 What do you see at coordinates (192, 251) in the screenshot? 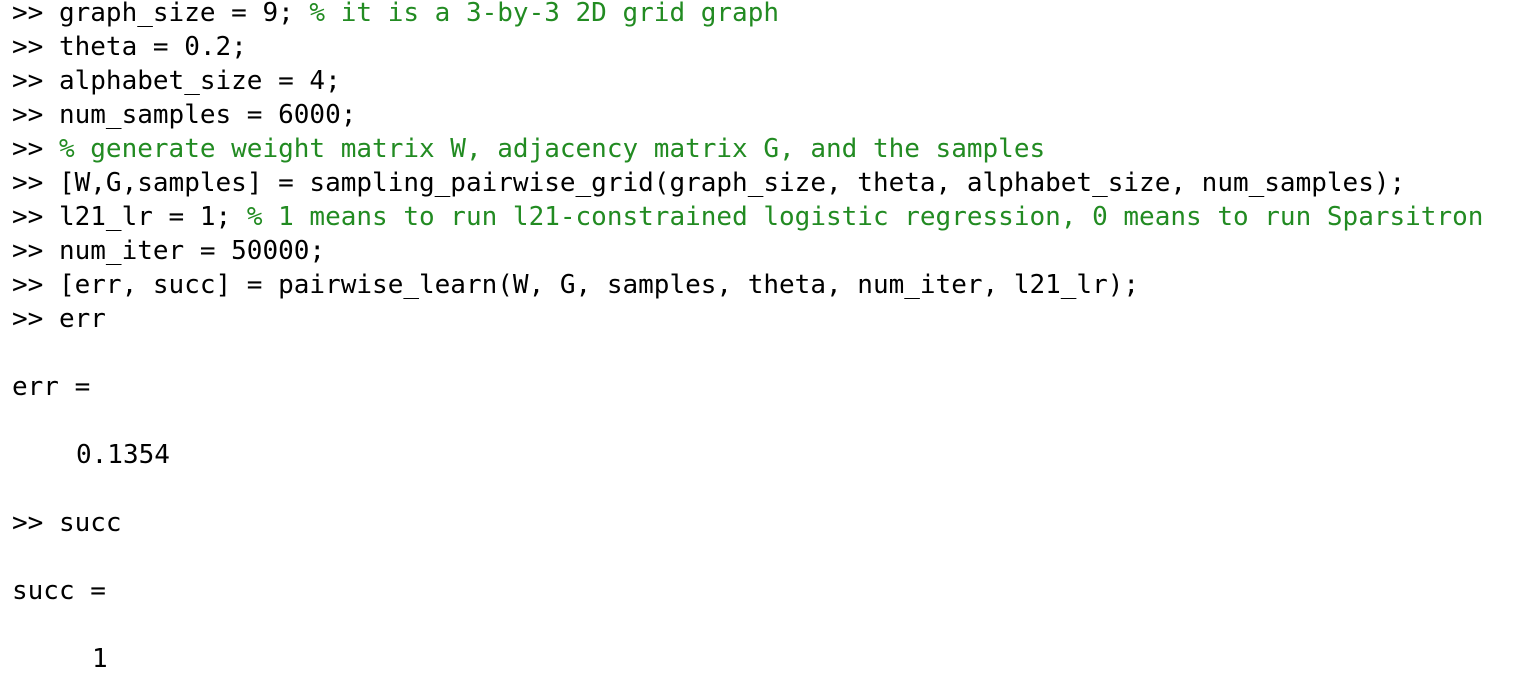
I see `command-code: num_iter = 50000;` at bounding box center [192, 251].